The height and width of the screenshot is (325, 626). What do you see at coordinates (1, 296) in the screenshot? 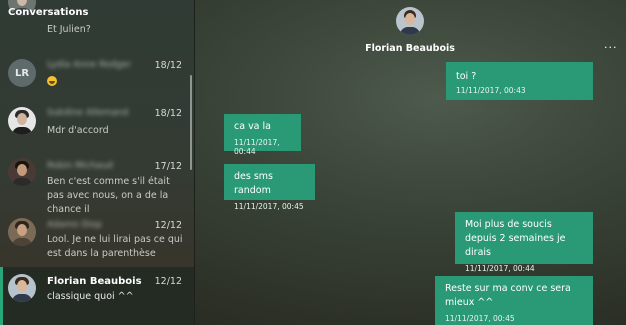
I see `active-indicator` at bounding box center [1, 296].